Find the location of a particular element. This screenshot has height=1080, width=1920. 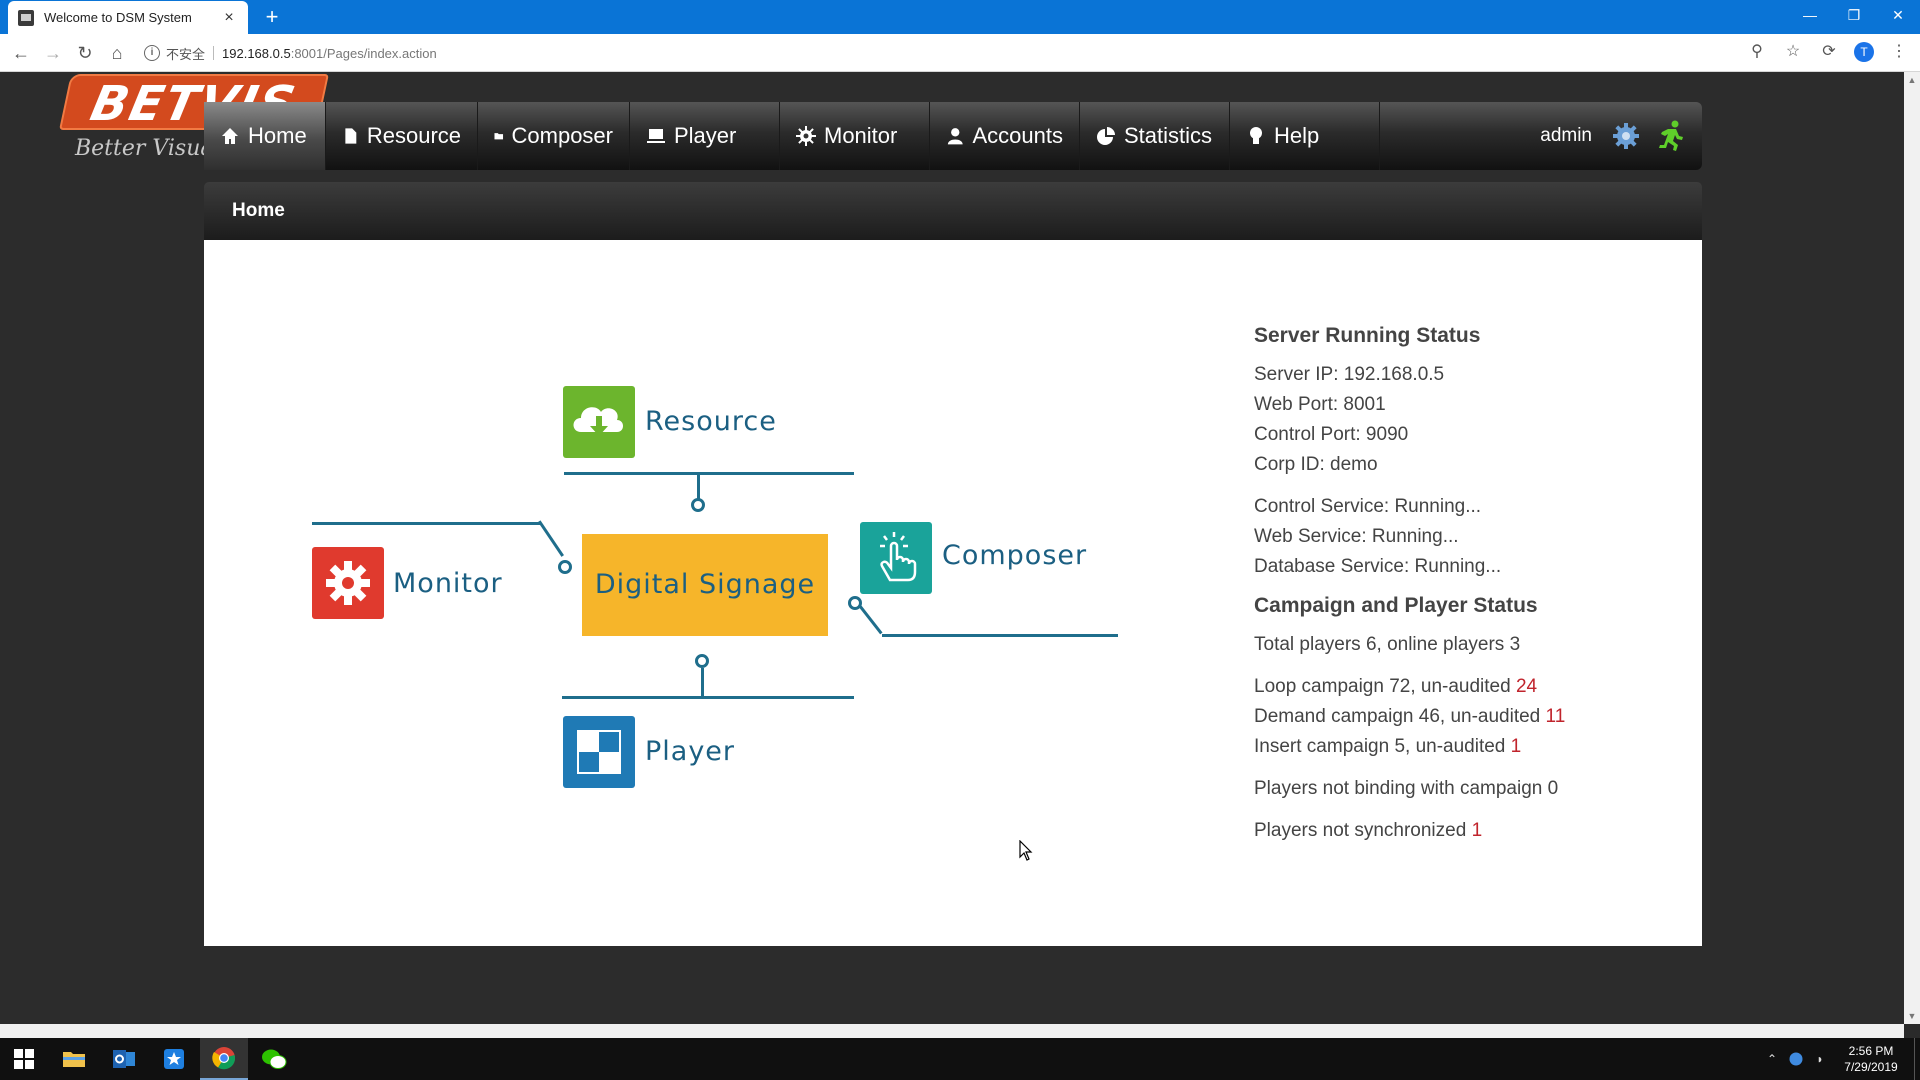

player-tile is located at coordinates (599, 752).